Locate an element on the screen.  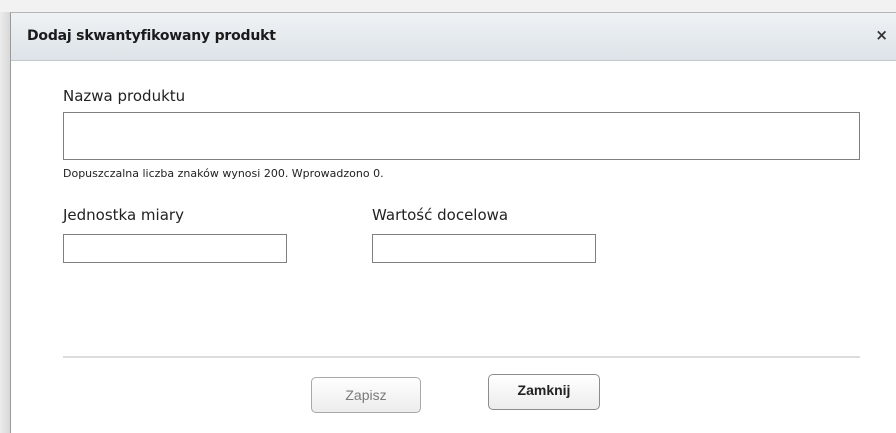
footer-divider is located at coordinates (461, 357).